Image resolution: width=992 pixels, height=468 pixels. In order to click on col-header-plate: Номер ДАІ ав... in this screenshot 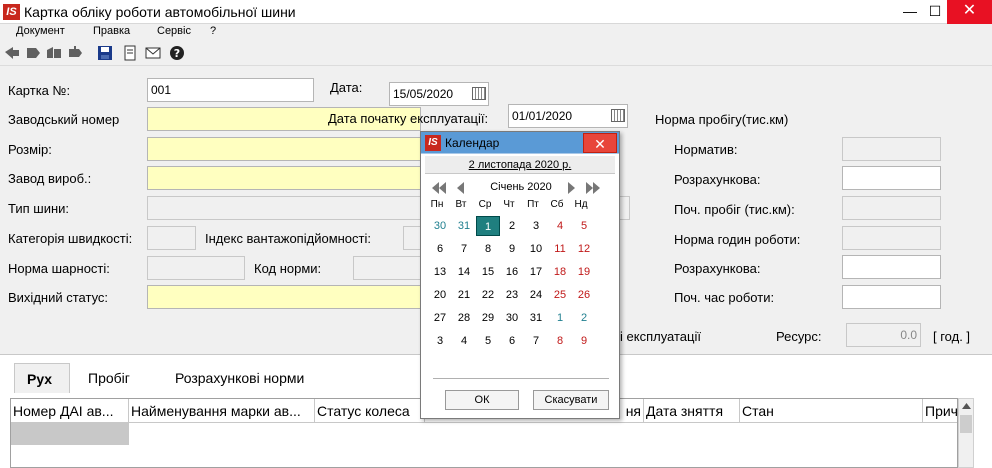, I will do `click(70, 411)`.